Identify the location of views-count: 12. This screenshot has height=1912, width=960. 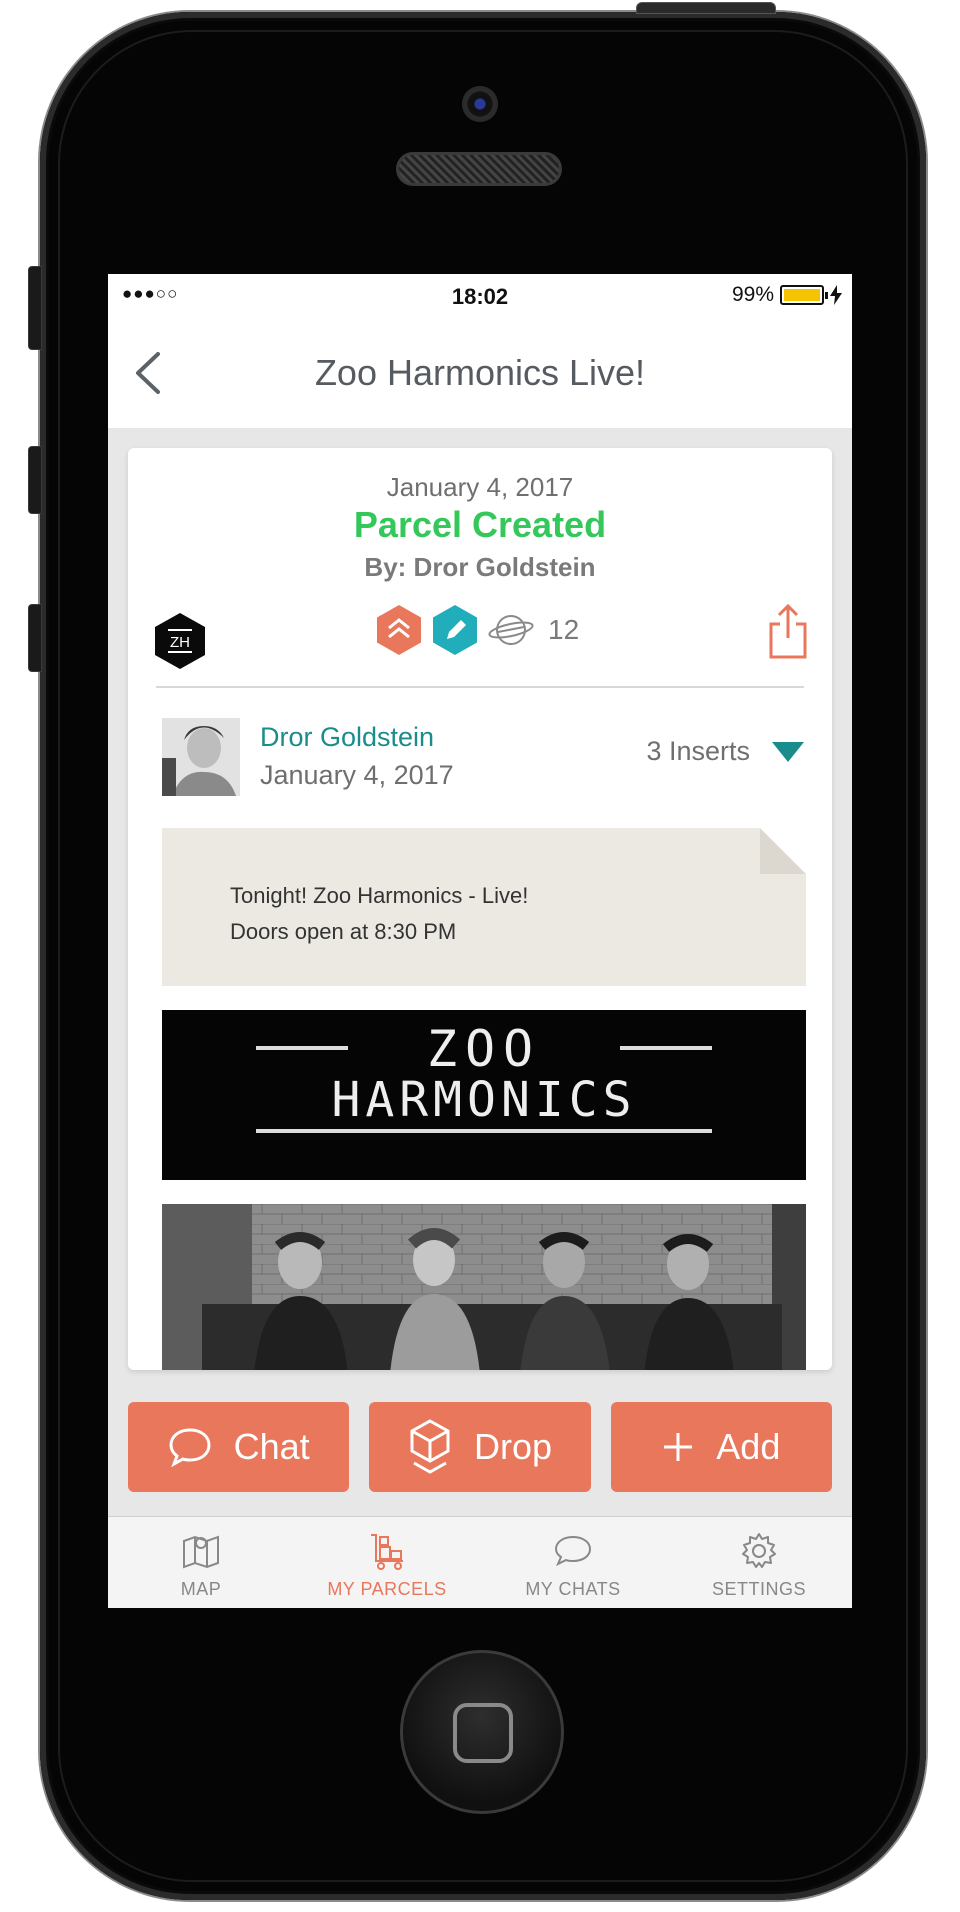
(564, 629).